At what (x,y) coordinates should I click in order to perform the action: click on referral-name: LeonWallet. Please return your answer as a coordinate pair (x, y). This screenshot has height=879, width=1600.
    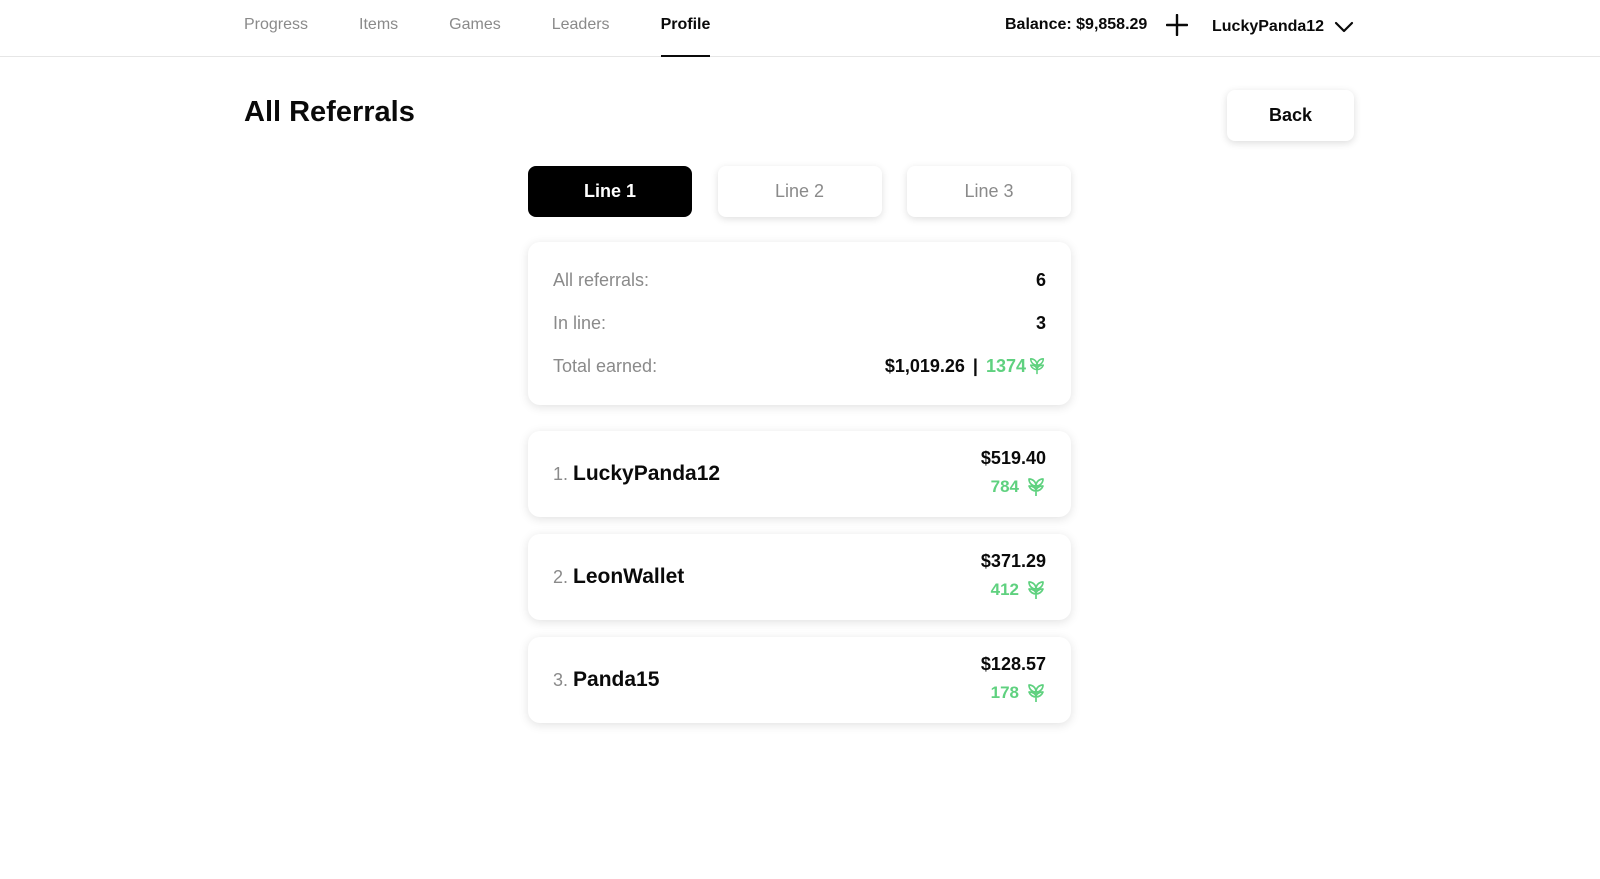
    Looking at the image, I should click on (629, 576).